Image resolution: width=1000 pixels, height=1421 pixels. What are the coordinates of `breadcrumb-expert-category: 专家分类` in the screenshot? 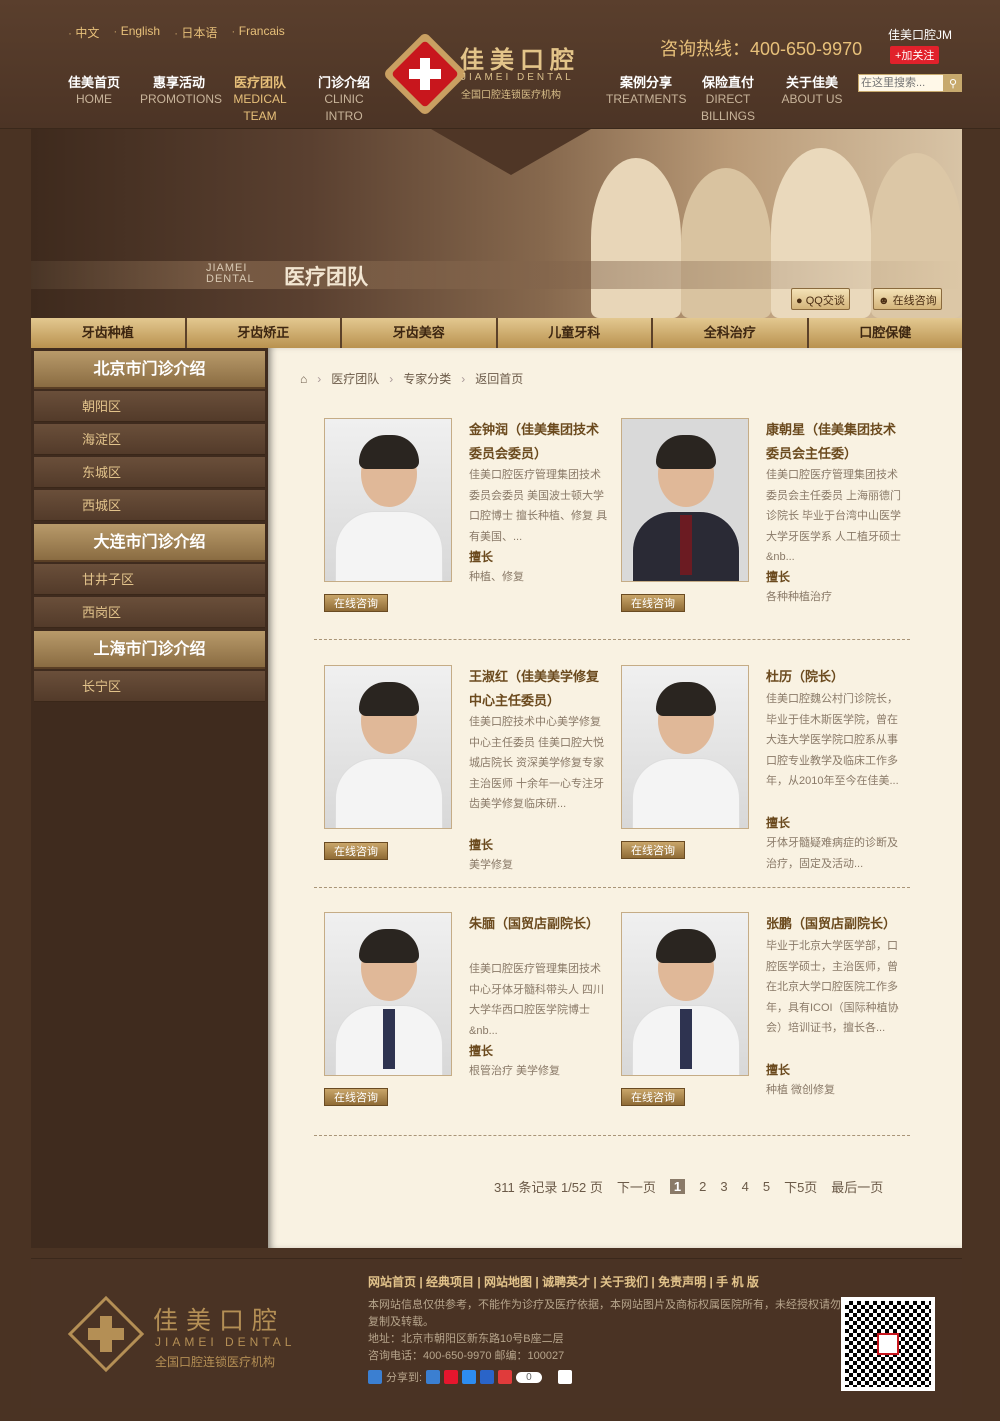 It's located at (427, 378).